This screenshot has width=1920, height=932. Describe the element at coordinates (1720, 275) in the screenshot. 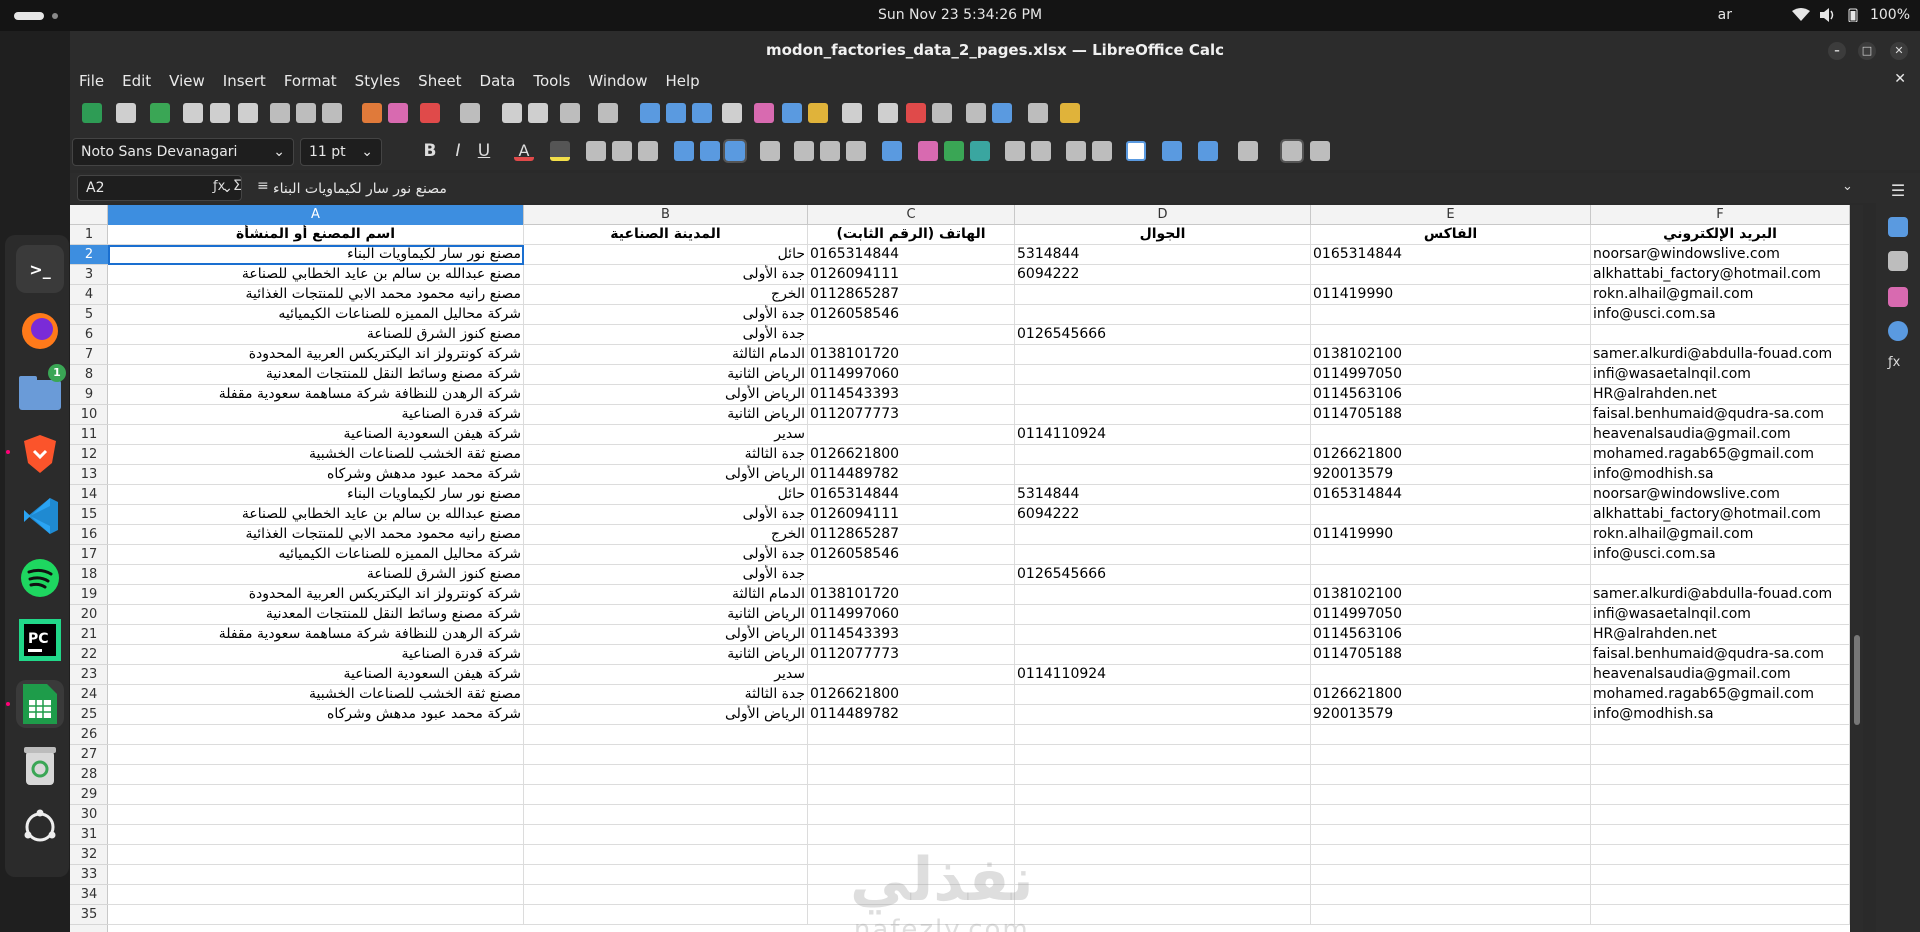

I see `table-cell: alkhattabi_factory@hotmail.com` at that location.